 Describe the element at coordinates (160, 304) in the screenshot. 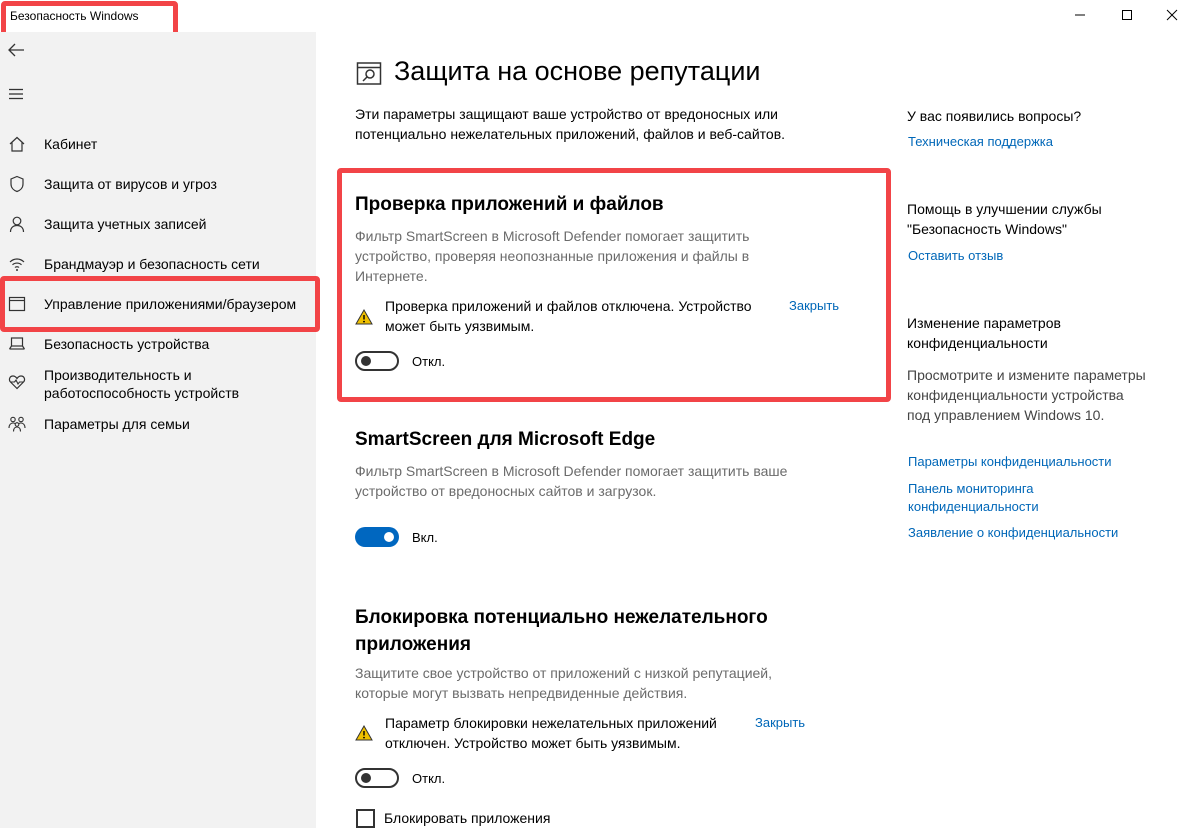

I see `sidebar-highlight-box` at that location.